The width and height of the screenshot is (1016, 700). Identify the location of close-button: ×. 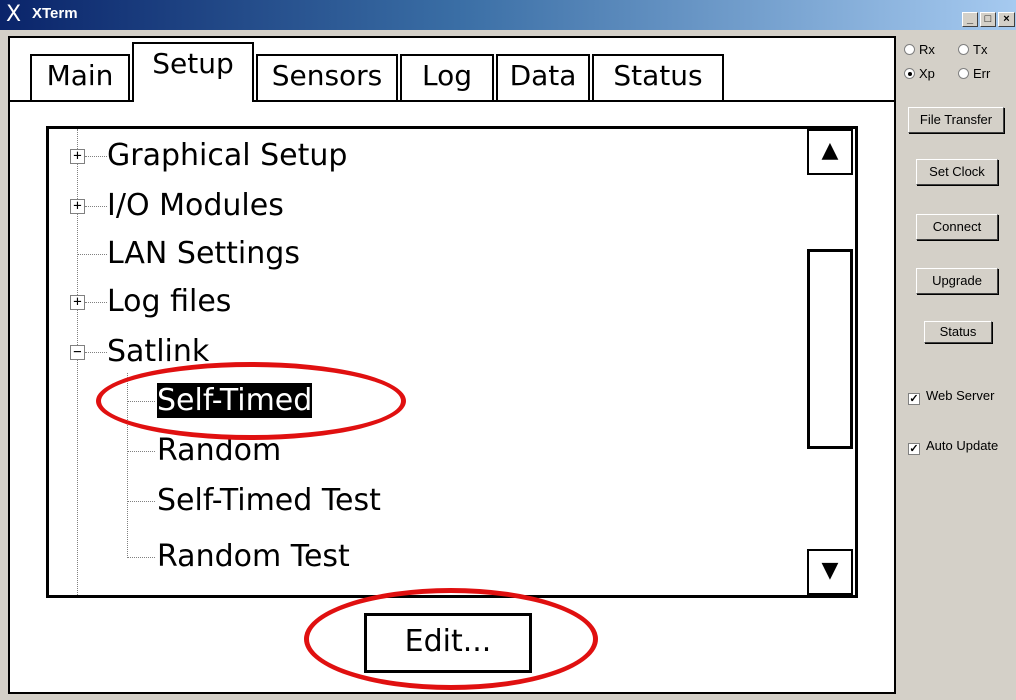
(1006, 19).